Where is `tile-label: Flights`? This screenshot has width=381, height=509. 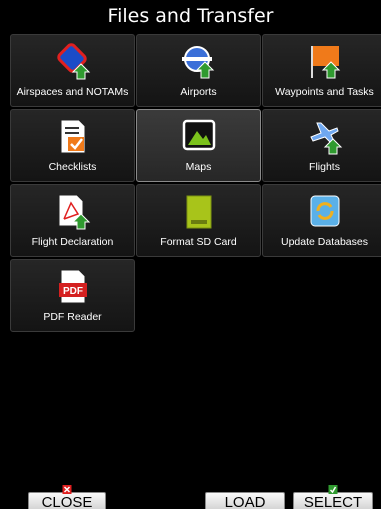 tile-label: Flights is located at coordinates (324, 167).